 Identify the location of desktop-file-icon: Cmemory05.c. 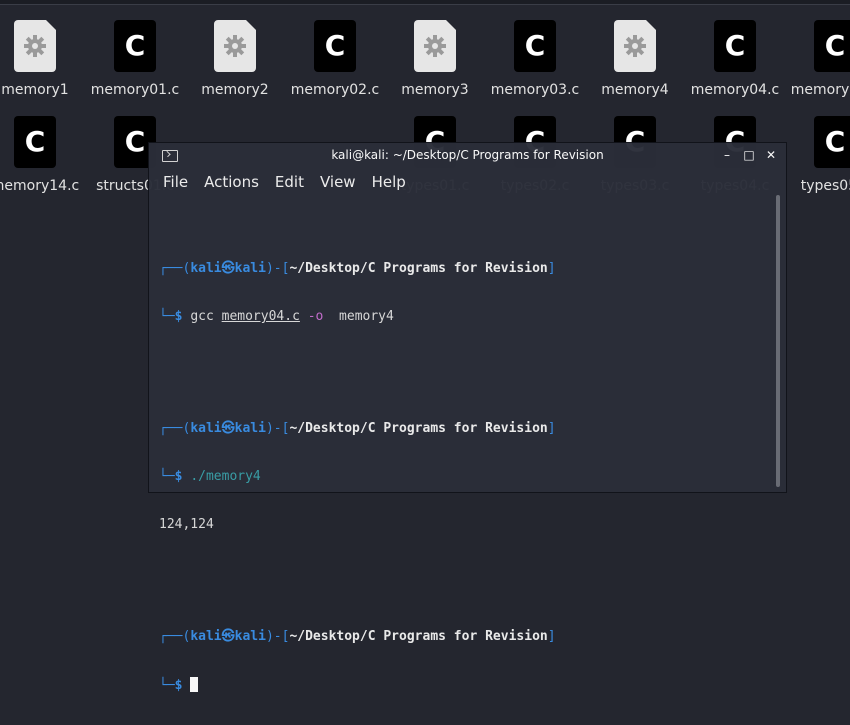
(817, 68).